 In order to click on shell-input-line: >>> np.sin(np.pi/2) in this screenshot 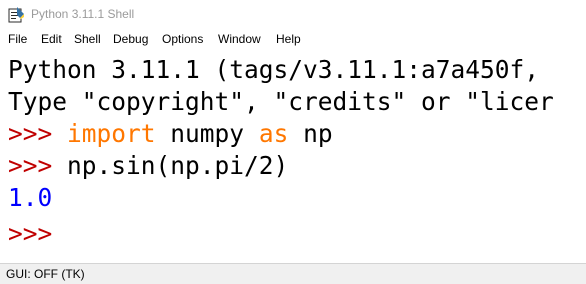, I will do `click(148, 166)`.